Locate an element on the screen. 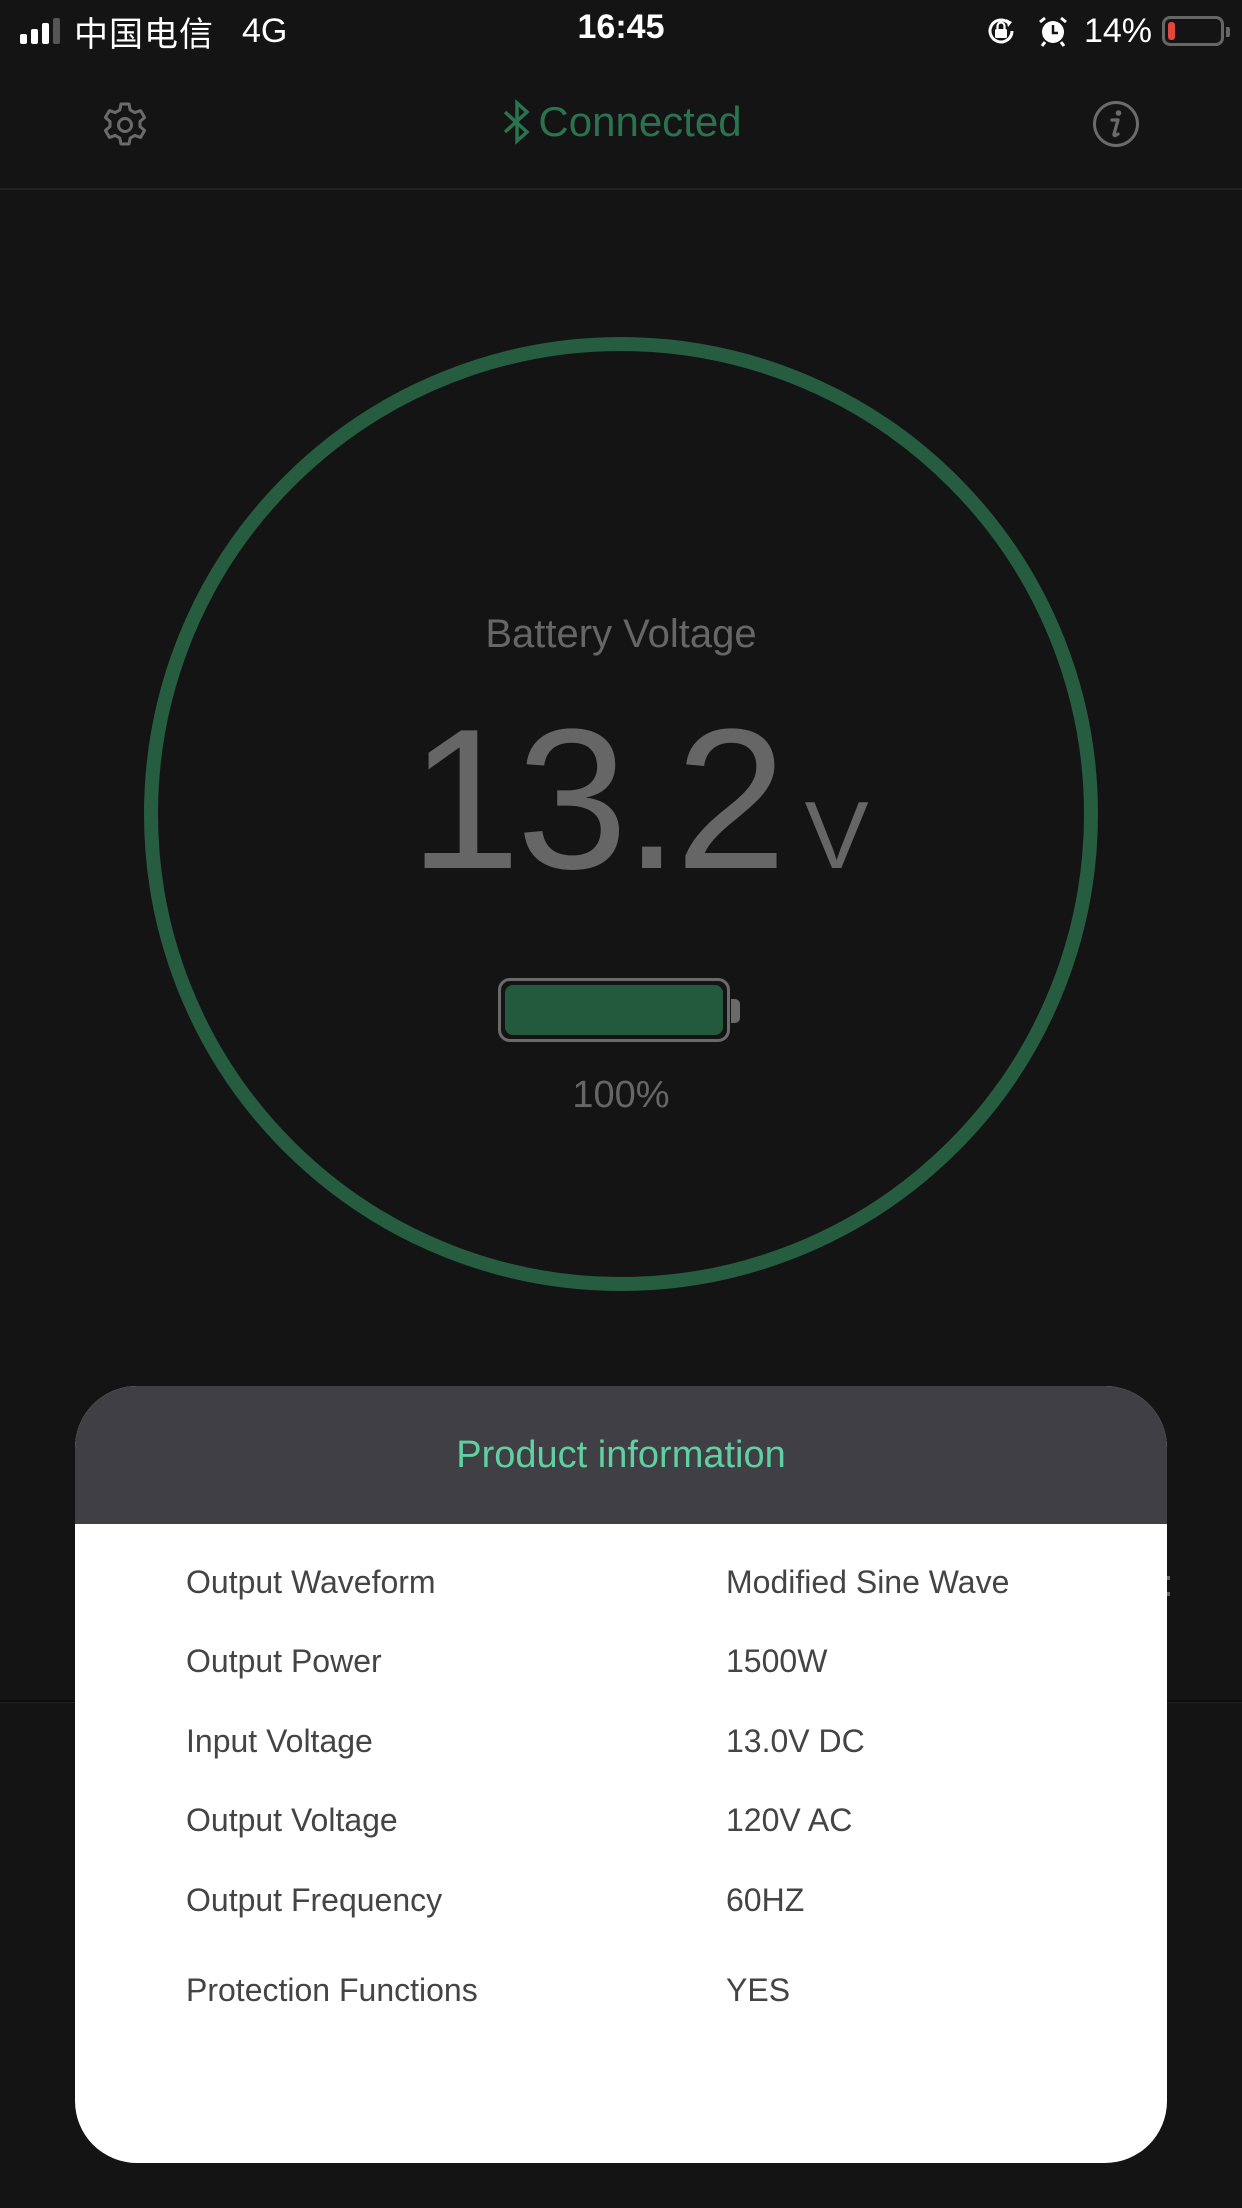 This screenshot has height=2208, width=1242. info-label: Output Power is located at coordinates (284, 1660).